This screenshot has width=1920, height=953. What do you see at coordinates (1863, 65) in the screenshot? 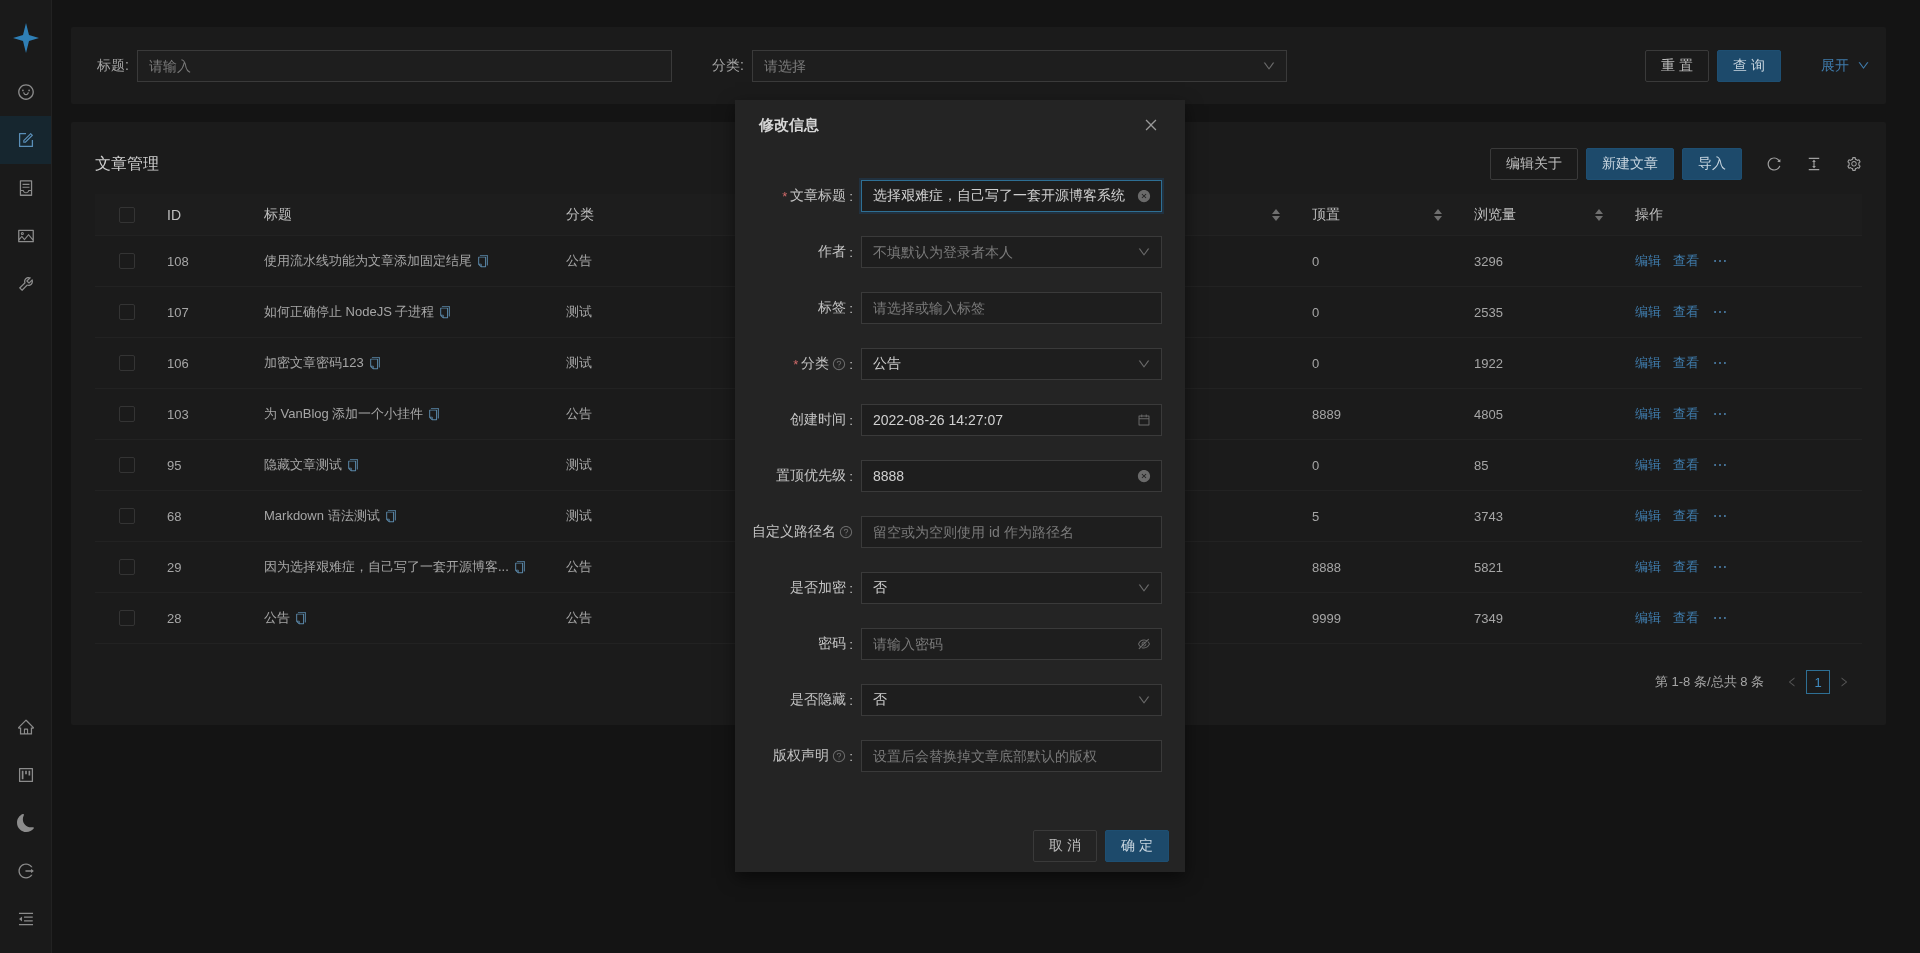
I see `chevron-down-icon` at bounding box center [1863, 65].